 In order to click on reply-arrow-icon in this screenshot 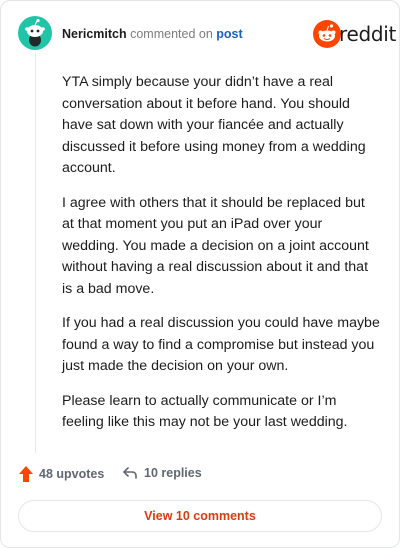, I will do `click(130, 473)`.